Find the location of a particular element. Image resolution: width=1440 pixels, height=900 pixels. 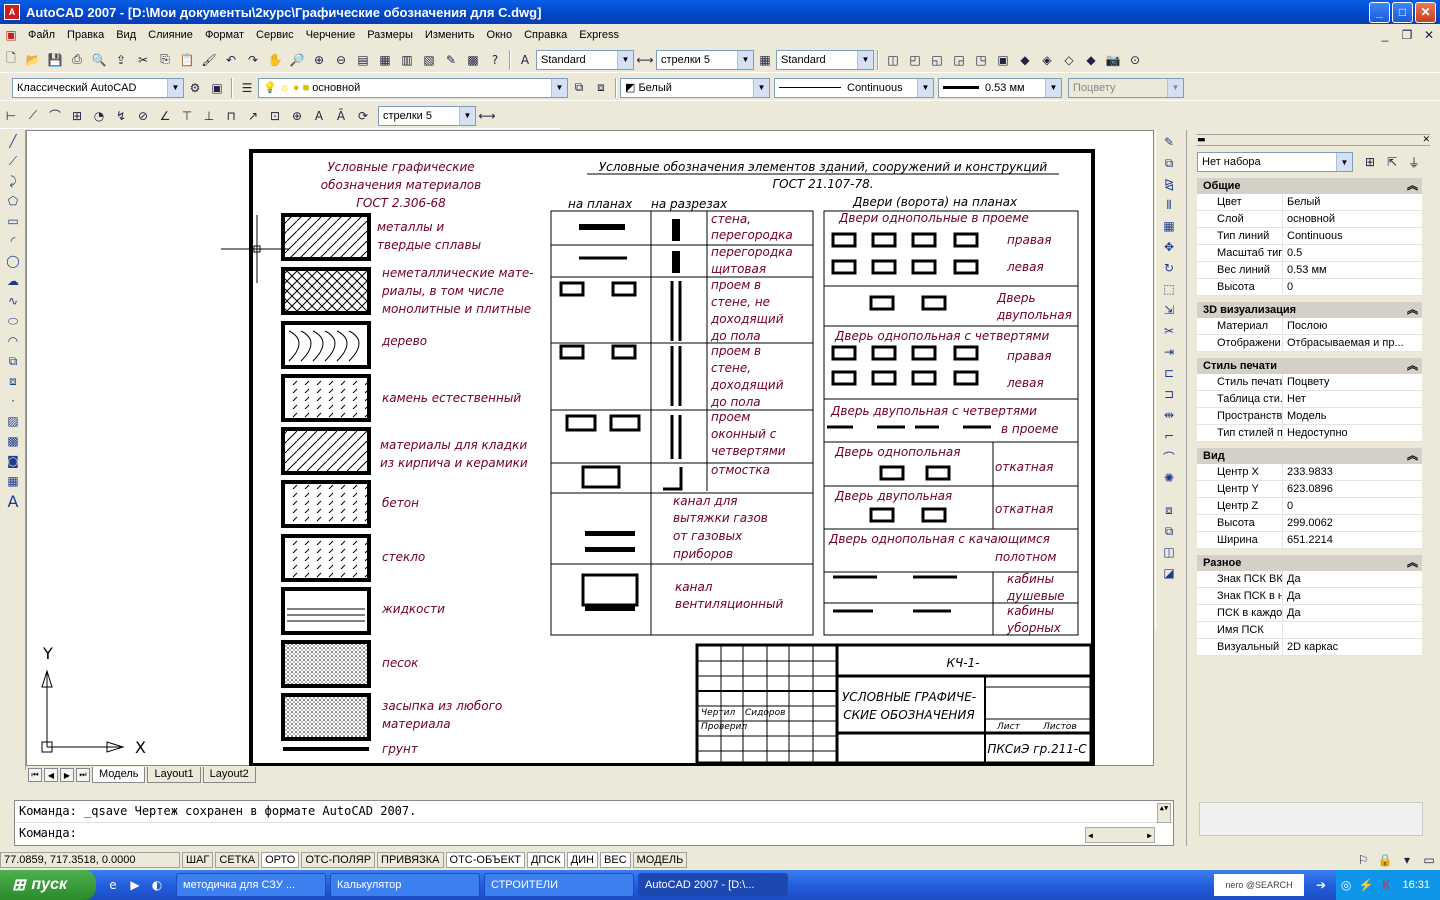

offset-icon: ⫴ is located at coordinates (1169, 205).